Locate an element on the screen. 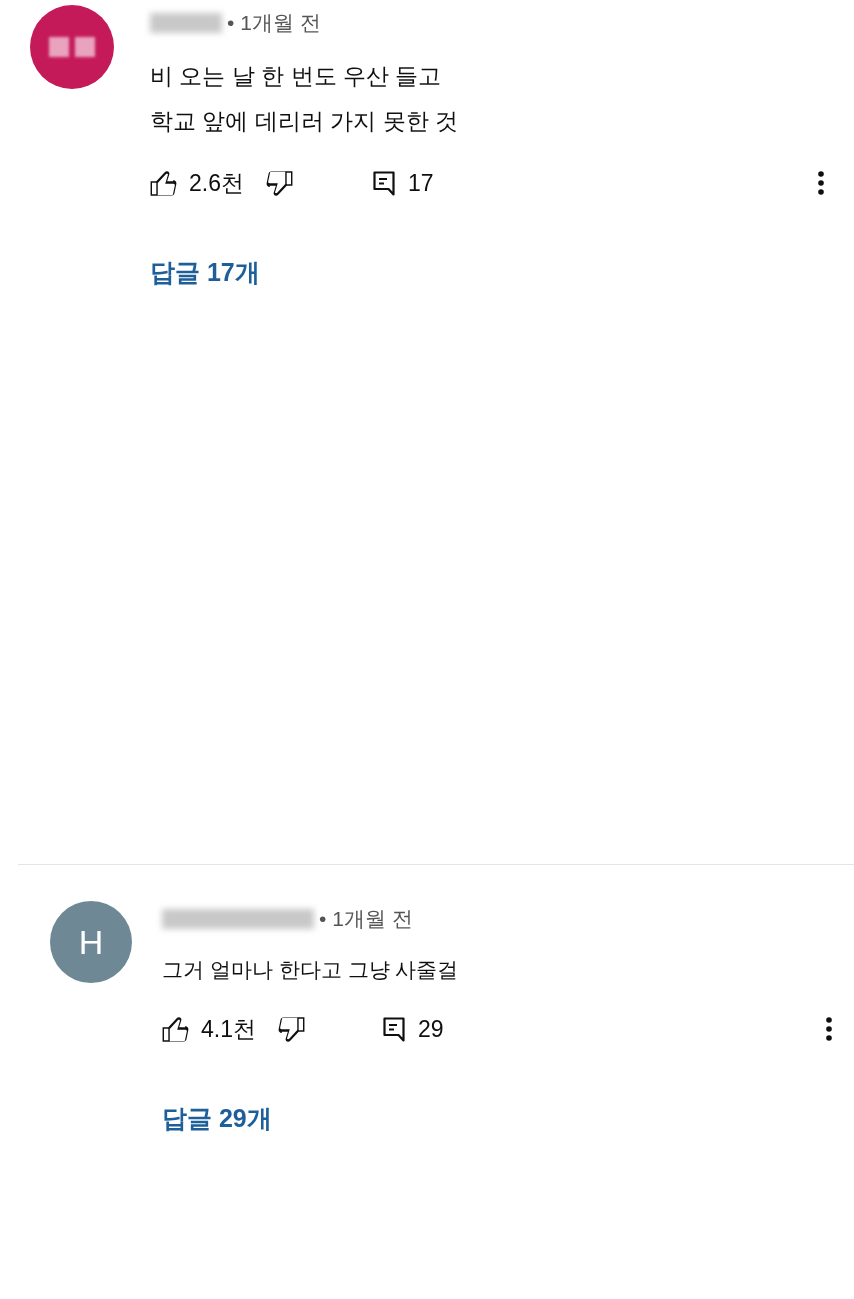  view-replies-link: 답글 17개 is located at coordinates (205, 273).